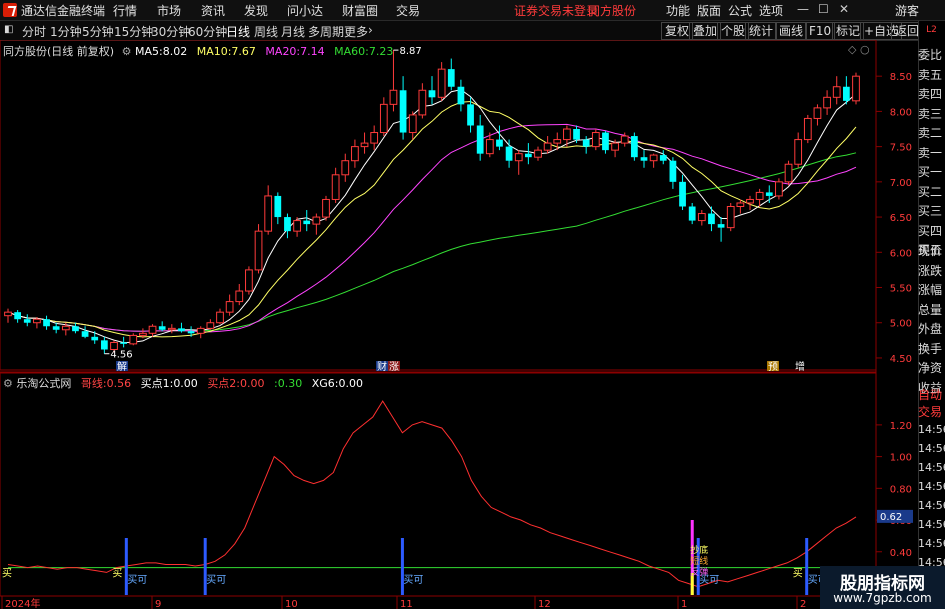 This screenshot has width=945, height=609. What do you see at coordinates (305, 10) in the screenshot?
I see `menu-ask: 问小达` at bounding box center [305, 10].